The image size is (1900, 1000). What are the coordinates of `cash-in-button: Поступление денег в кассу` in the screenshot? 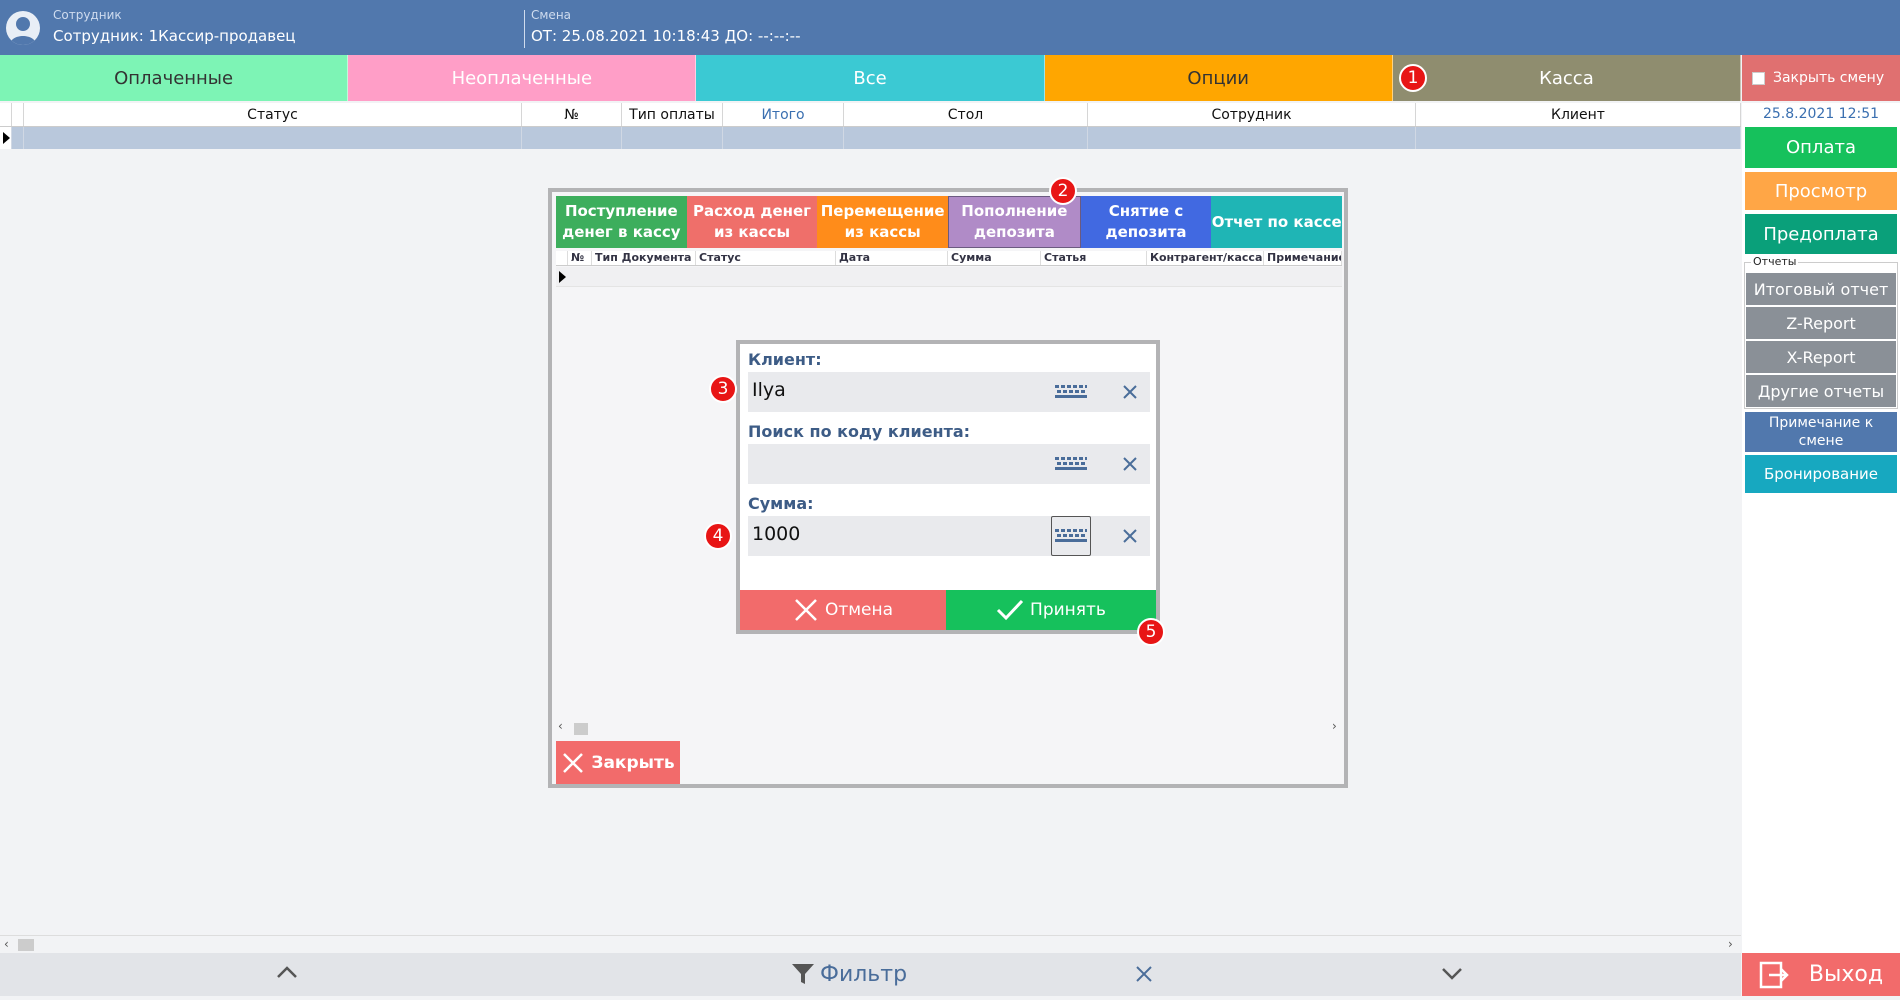 It's located at (621, 222).